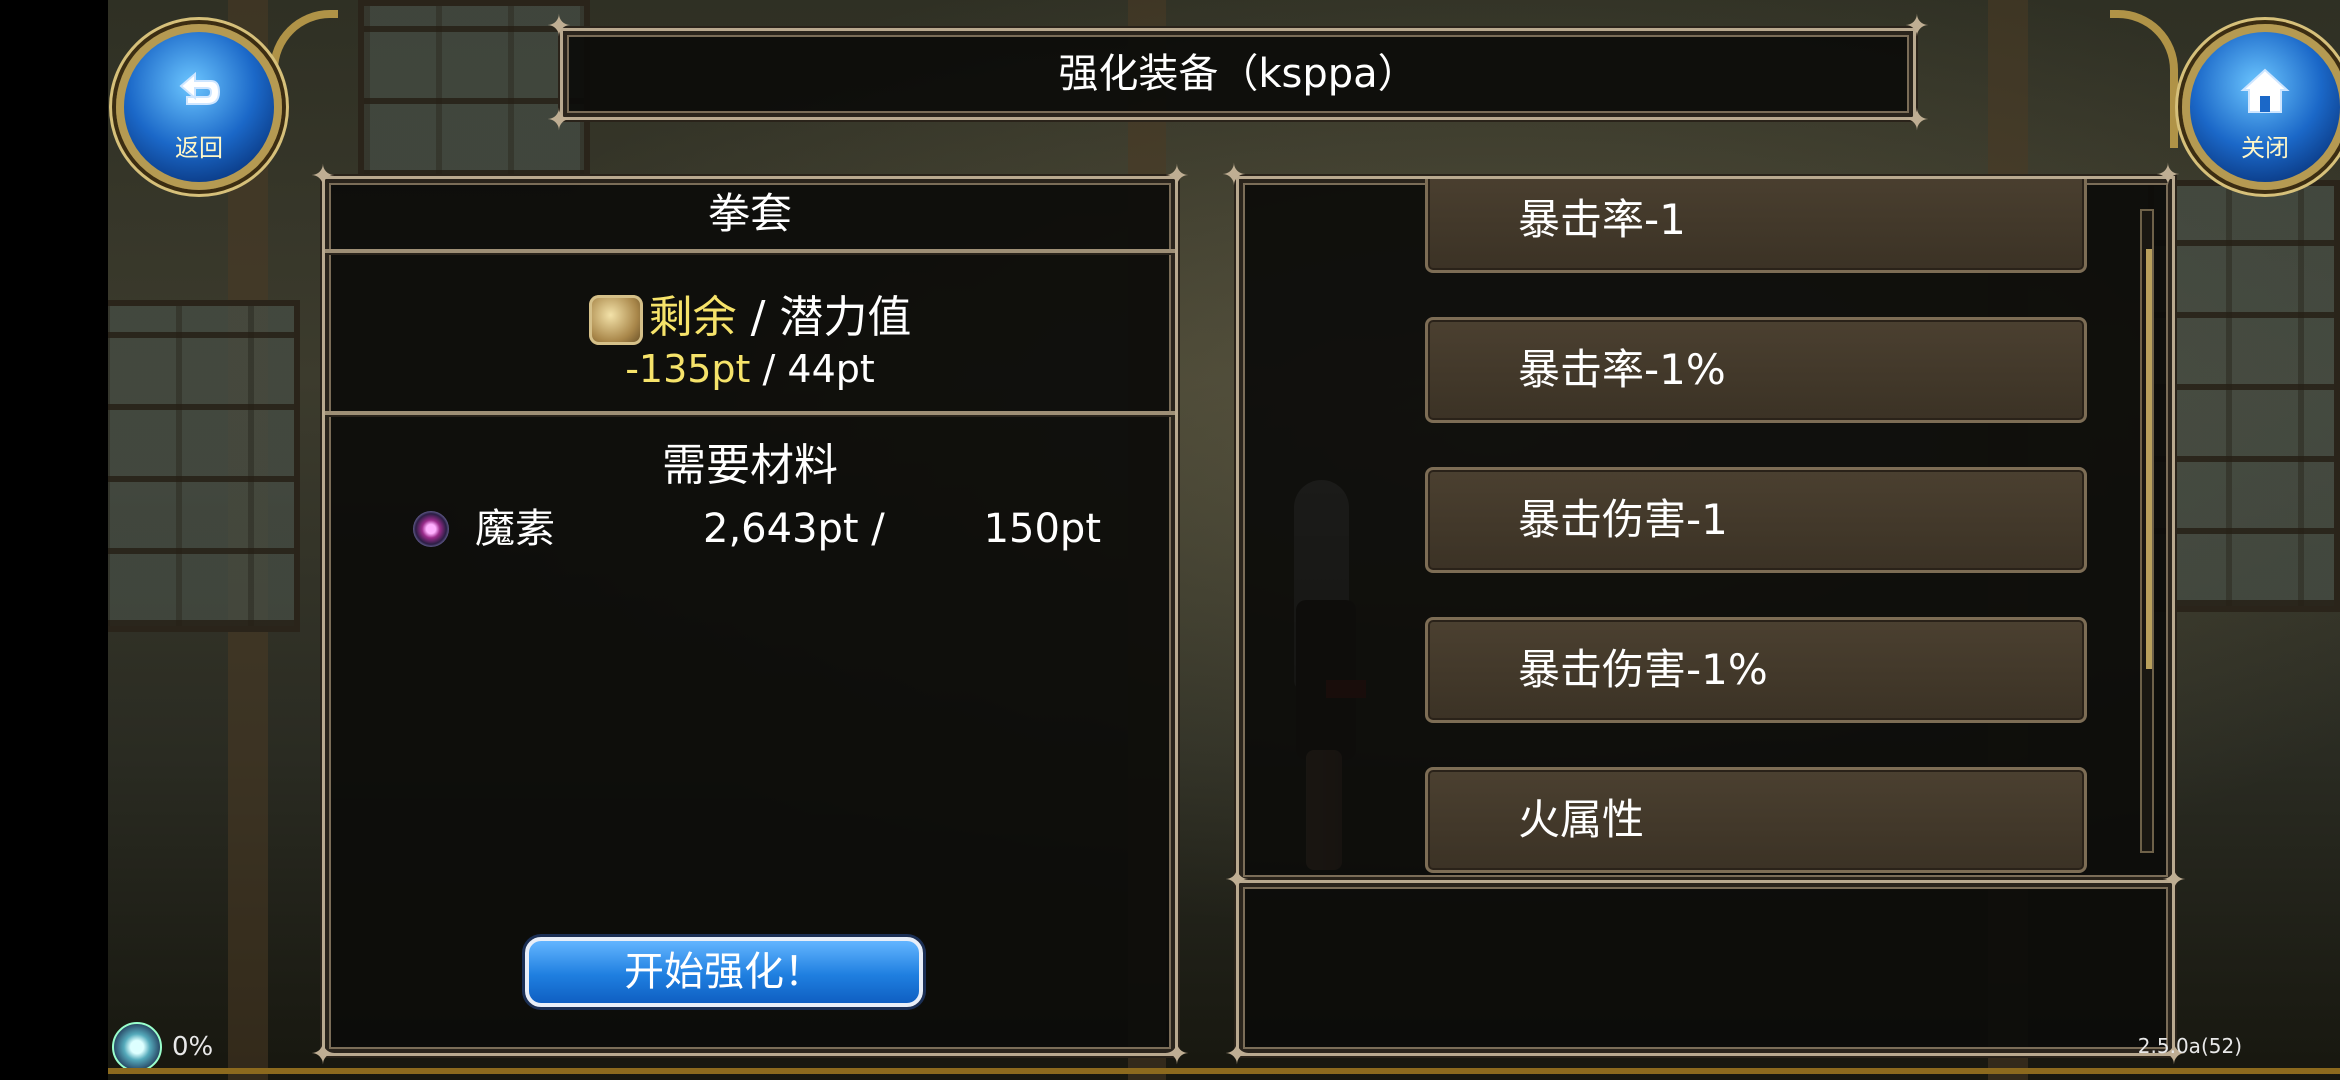 Image resolution: width=2340 pixels, height=1080 pixels. Describe the element at coordinates (515, 529) in the screenshot. I see `material-name: 魔素` at that location.